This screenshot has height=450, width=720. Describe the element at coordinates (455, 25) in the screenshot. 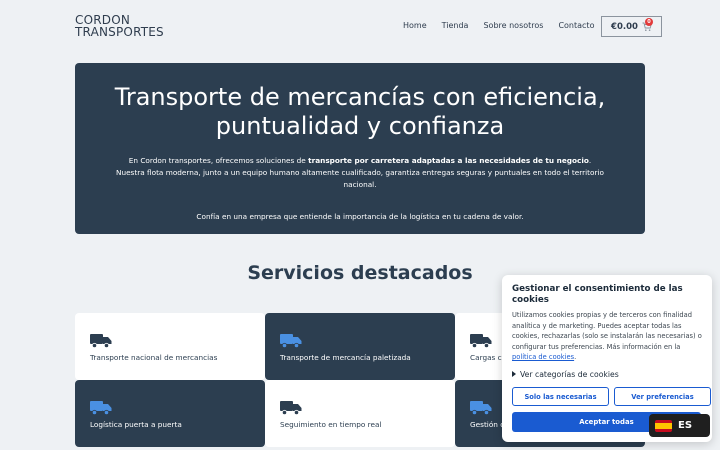

I see `nav-tienda: Tienda` at that location.